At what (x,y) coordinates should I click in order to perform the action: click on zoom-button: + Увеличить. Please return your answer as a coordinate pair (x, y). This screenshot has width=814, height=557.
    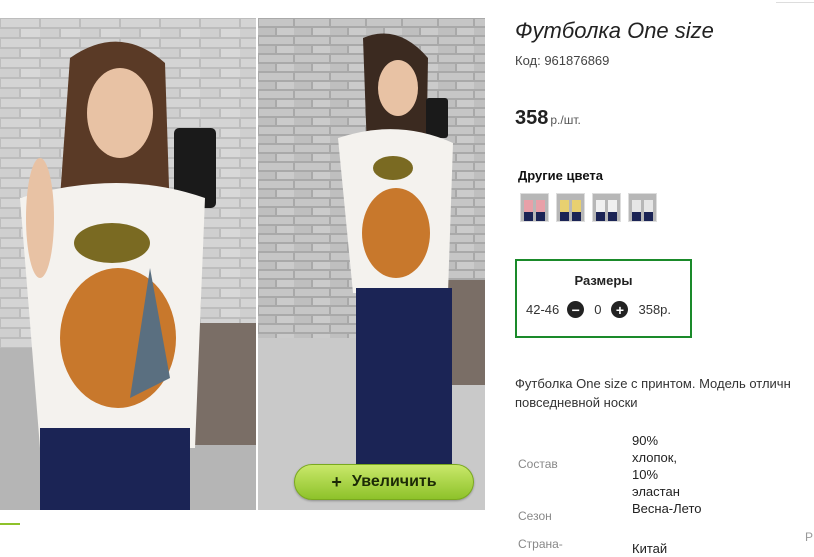
    Looking at the image, I should click on (384, 482).